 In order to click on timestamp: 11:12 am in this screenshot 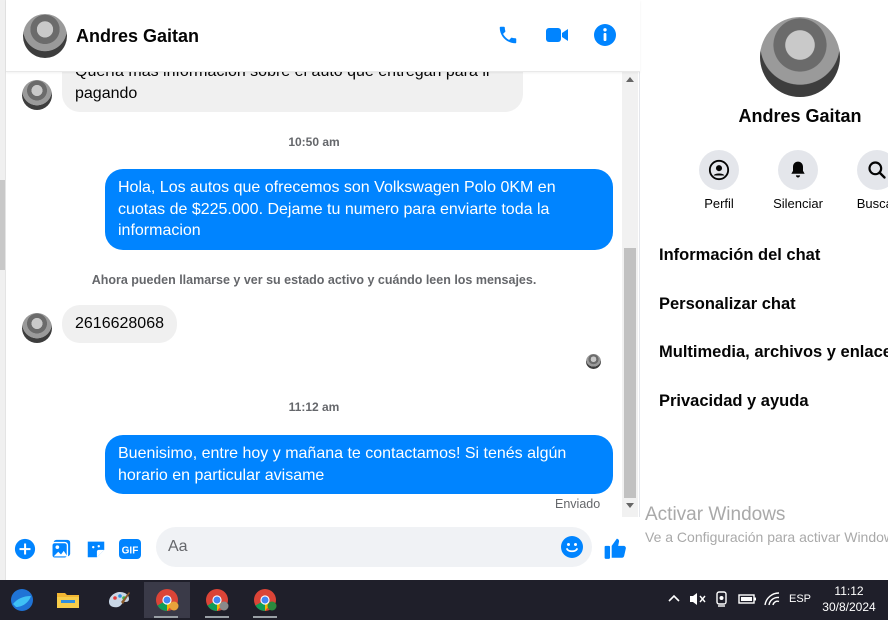, I will do `click(314, 407)`.